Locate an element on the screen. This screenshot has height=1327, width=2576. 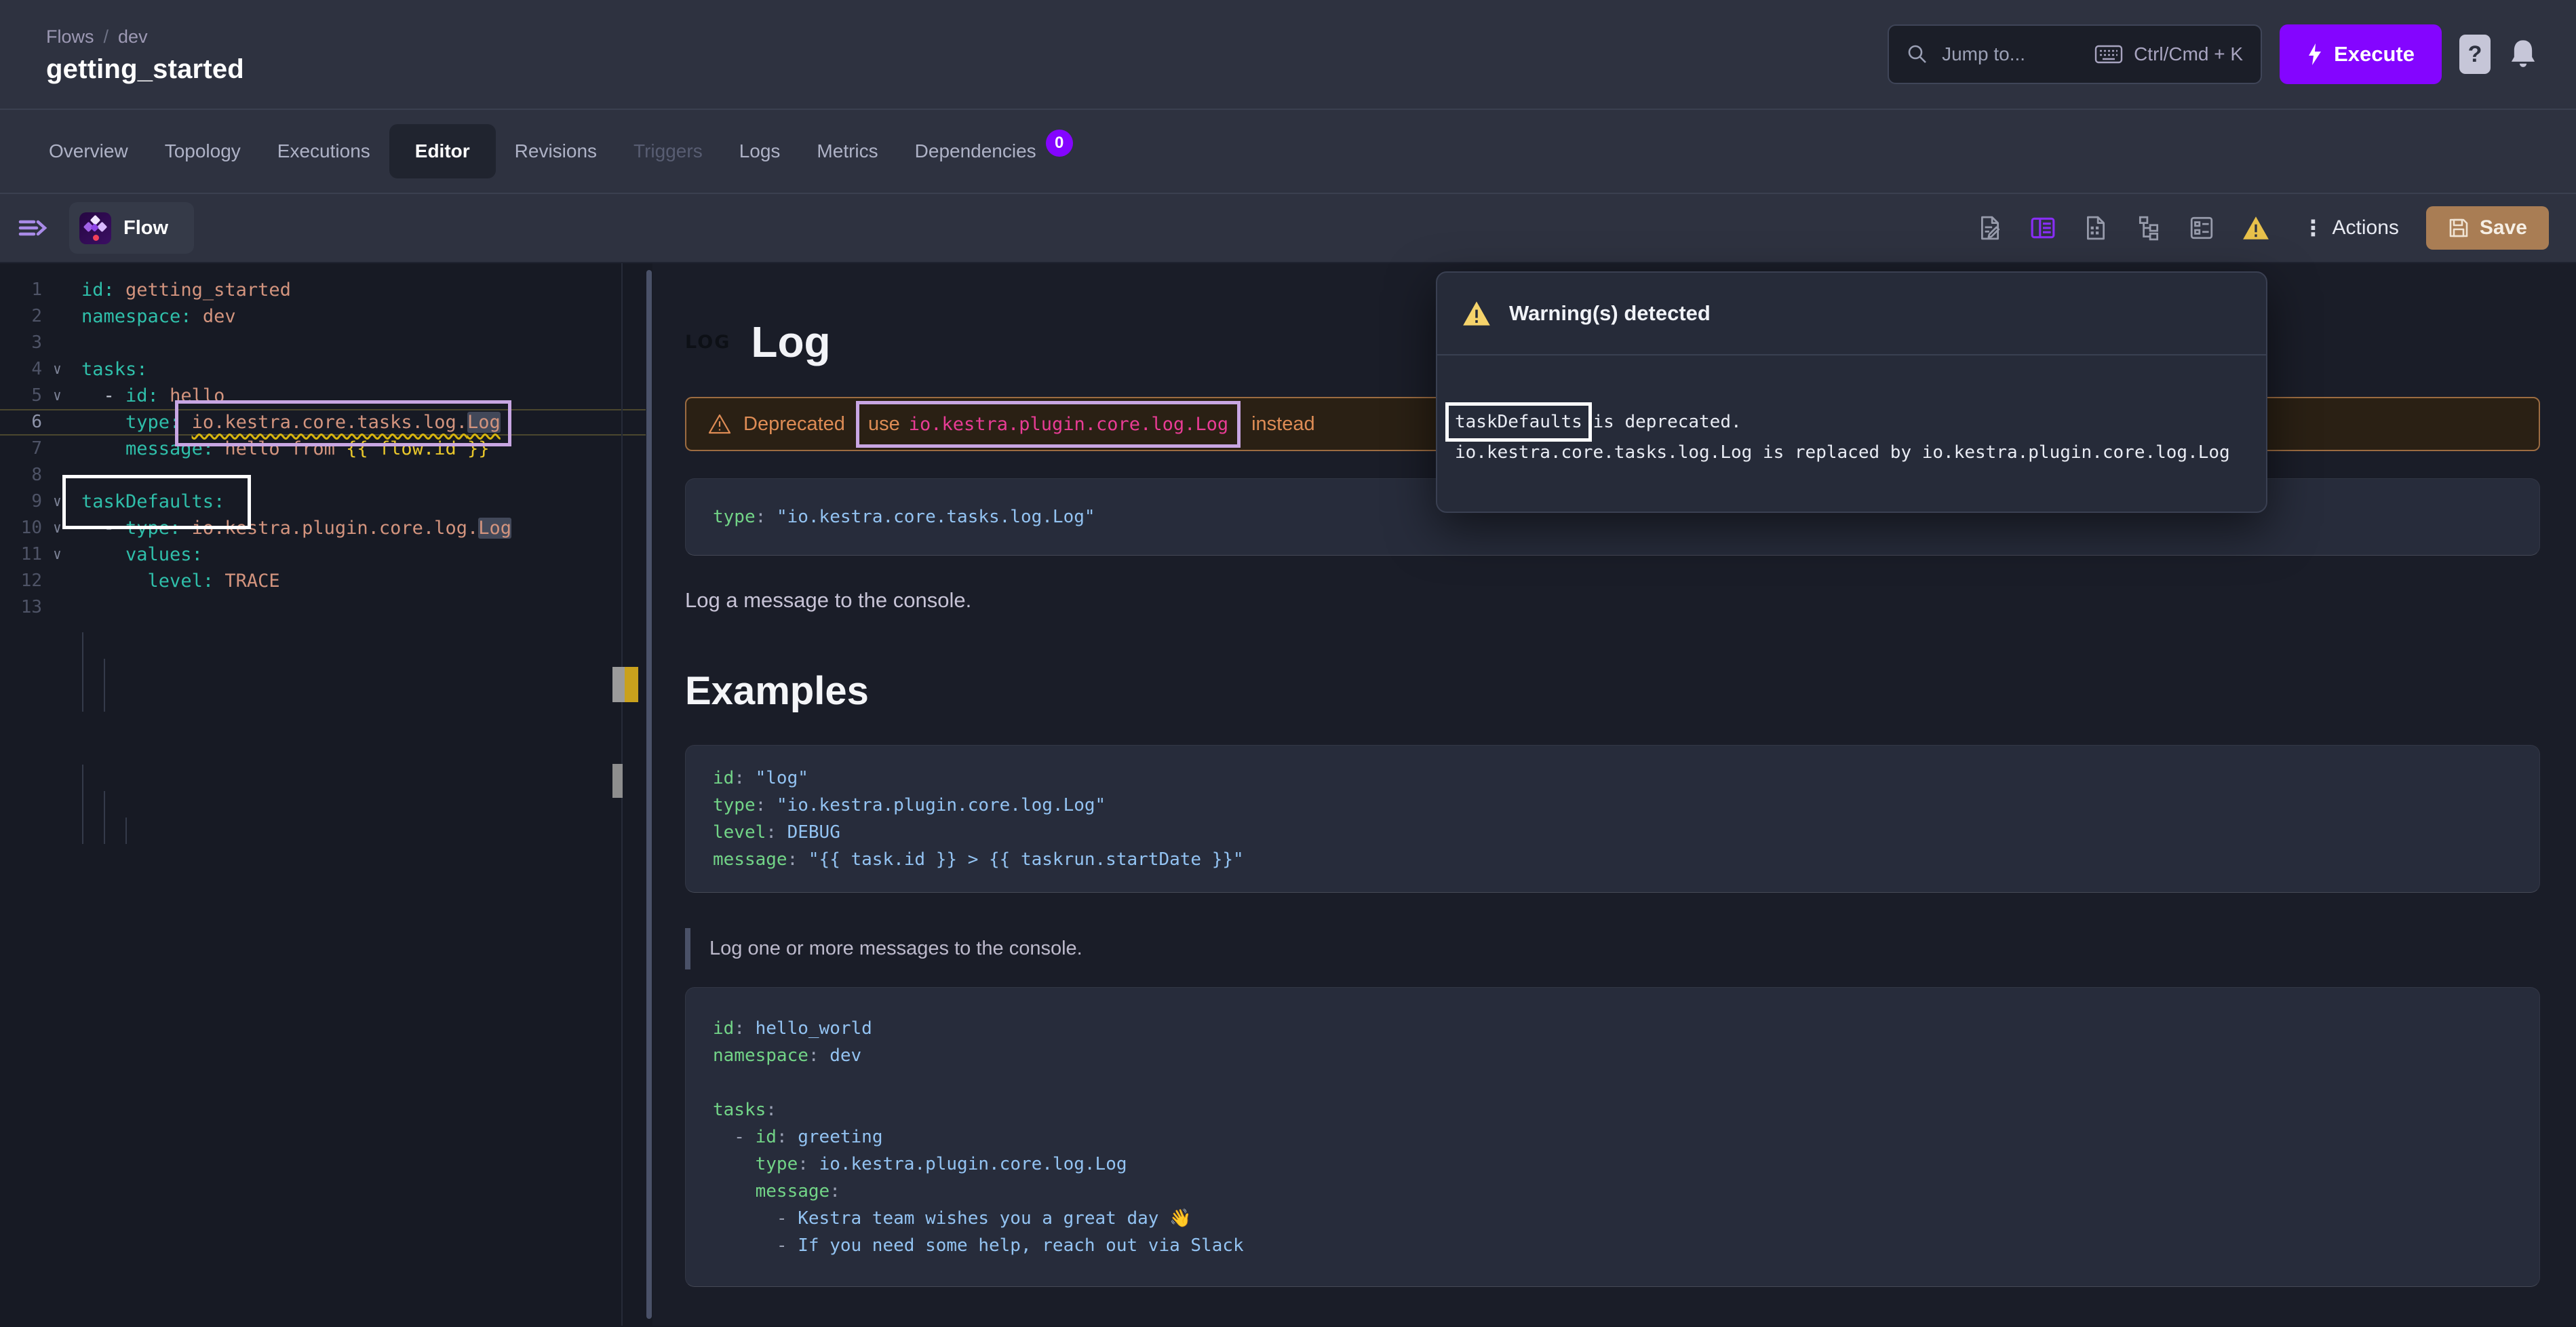
line-number: 13 is located at coordinates (31, 607).